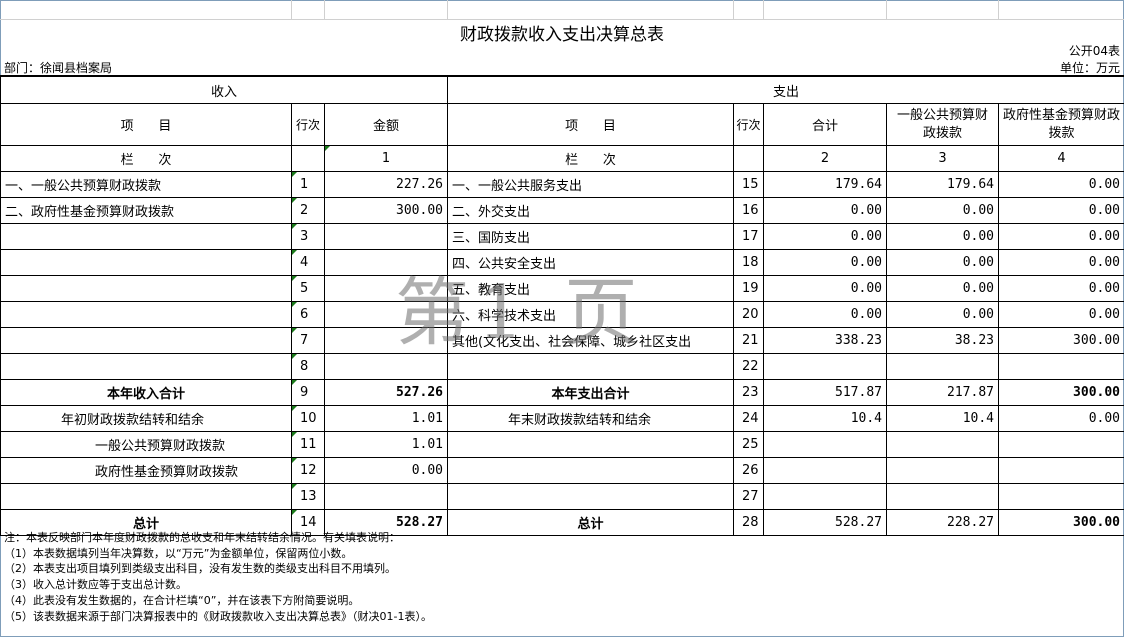  I want to click on table-row: 8 22, so click(562, 366).